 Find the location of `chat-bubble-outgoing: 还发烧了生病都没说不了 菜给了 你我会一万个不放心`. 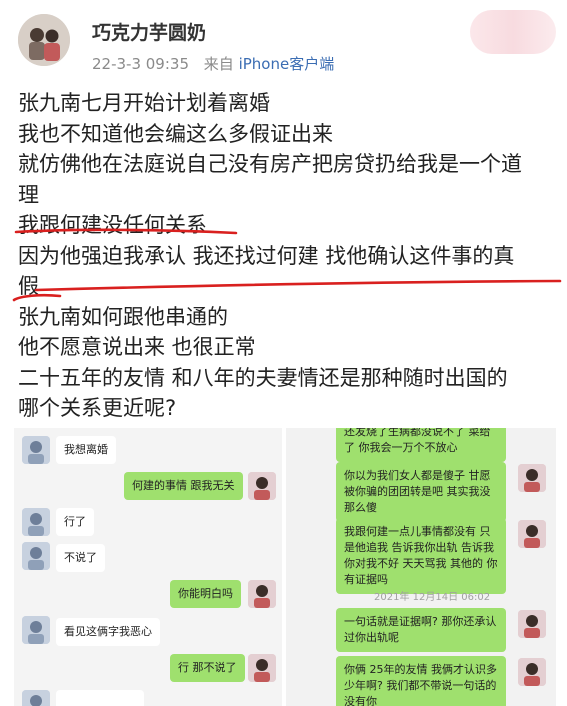

chat-bubble-outgoing: 还发烧了生病都没说不了 菜给了 你我会一万个不放心 is located at coordinates (421, 445).